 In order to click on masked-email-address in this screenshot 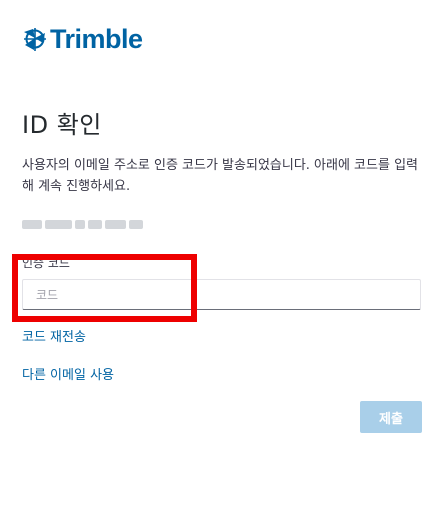, I will do `click(82, 224)`.